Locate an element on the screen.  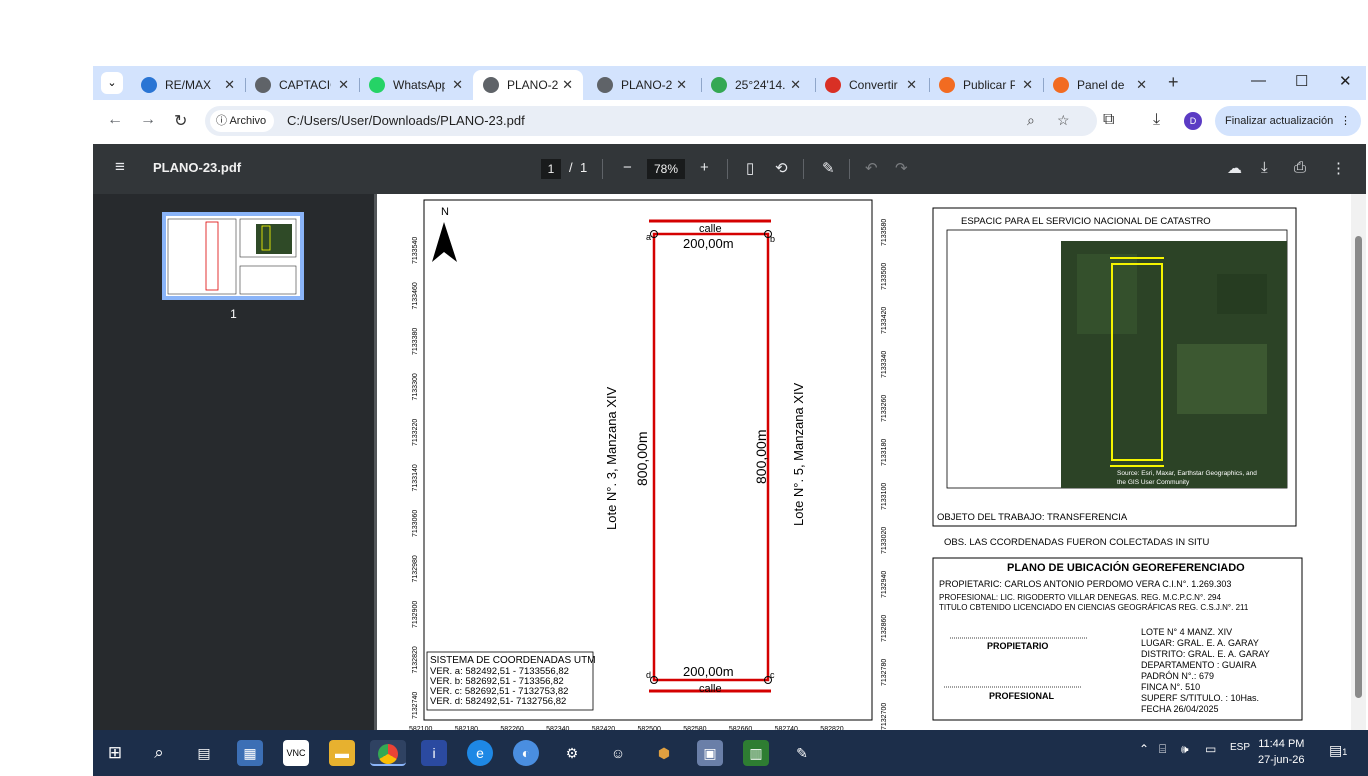
language-indicator: ESP is located at coordinates (1240, 747).